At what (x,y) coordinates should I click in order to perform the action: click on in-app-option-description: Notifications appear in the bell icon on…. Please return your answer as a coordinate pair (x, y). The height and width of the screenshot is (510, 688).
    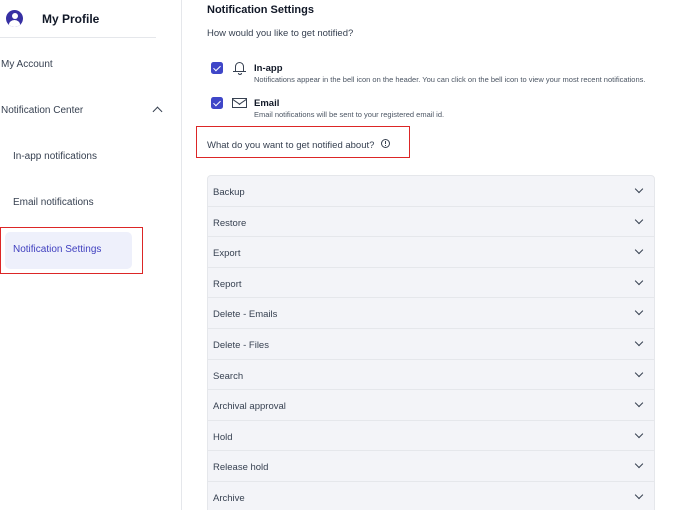
    Looking at the image, I should click on (450, 79).